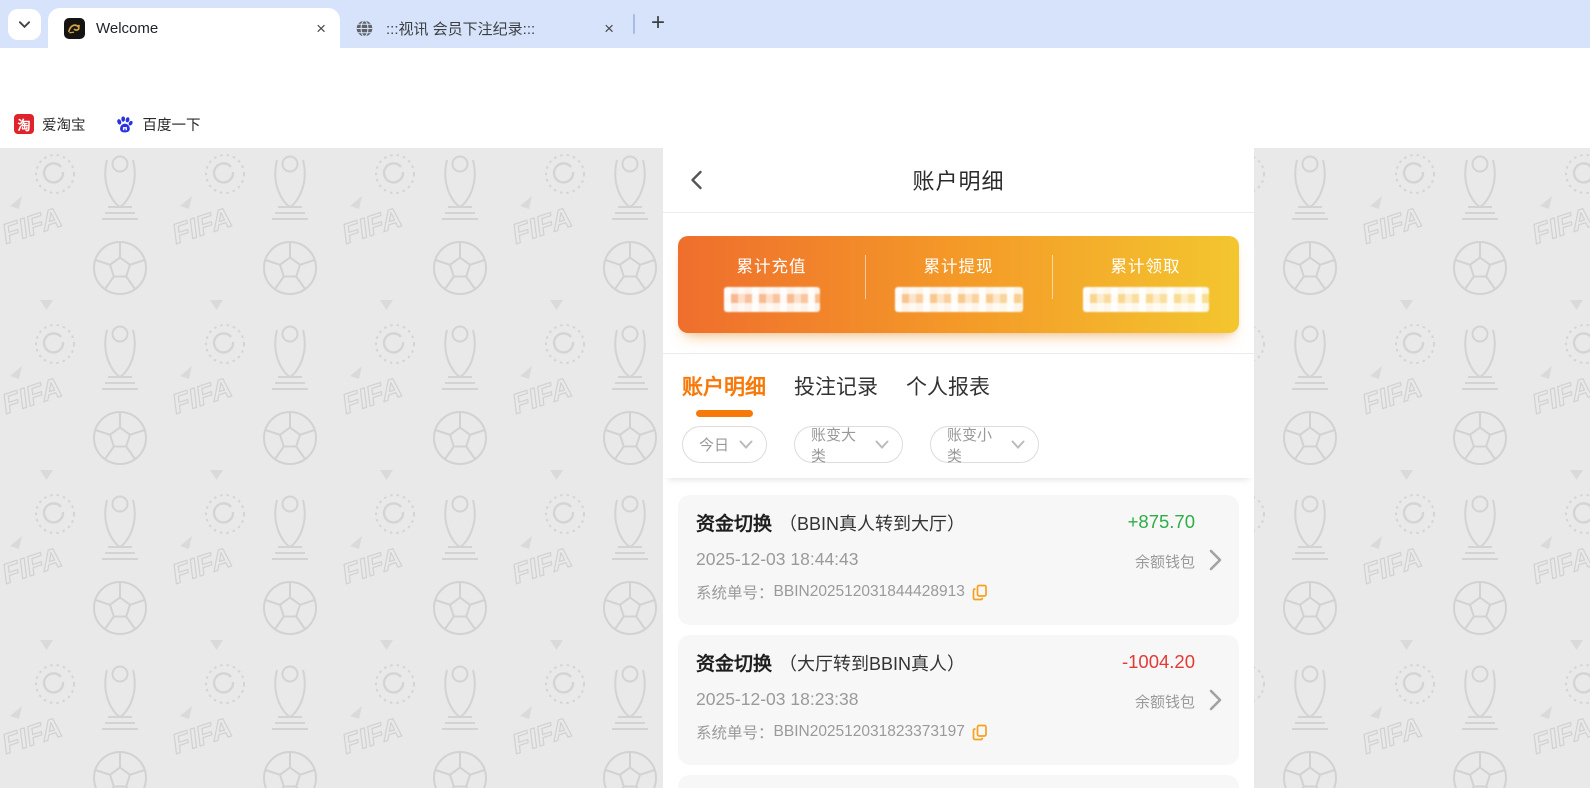 The height and width of the screenshot is (788, 1590). What do you see at coordinates (836, 387) in the screenshot?
I see `tab-label: 投注记录` at bounding box center [836, 387].